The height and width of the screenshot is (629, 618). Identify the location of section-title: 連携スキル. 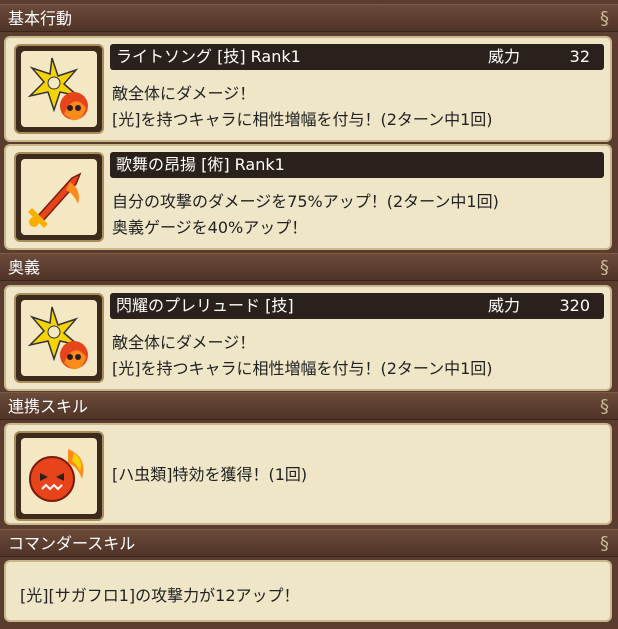
(48, 406).